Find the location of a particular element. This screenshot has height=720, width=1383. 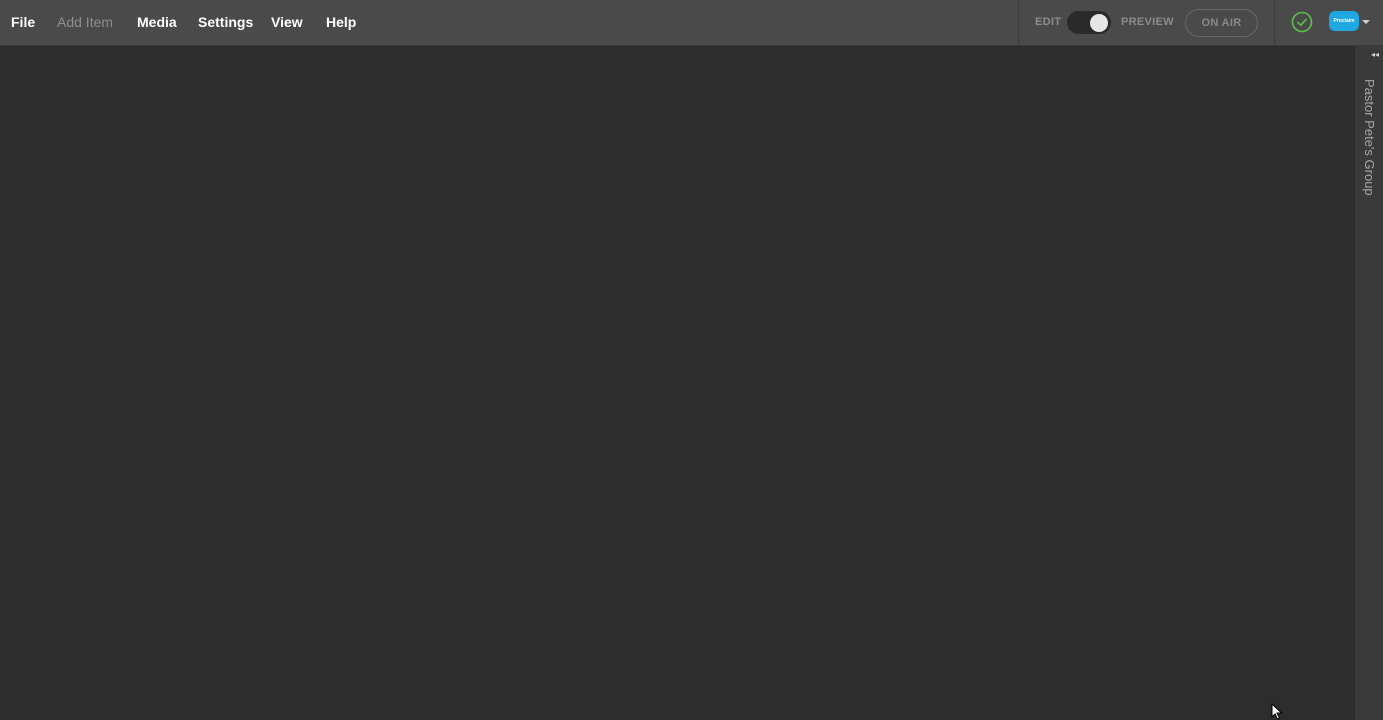

avatar-logo-text: Proclaim is located at coordinates (1344, 21).